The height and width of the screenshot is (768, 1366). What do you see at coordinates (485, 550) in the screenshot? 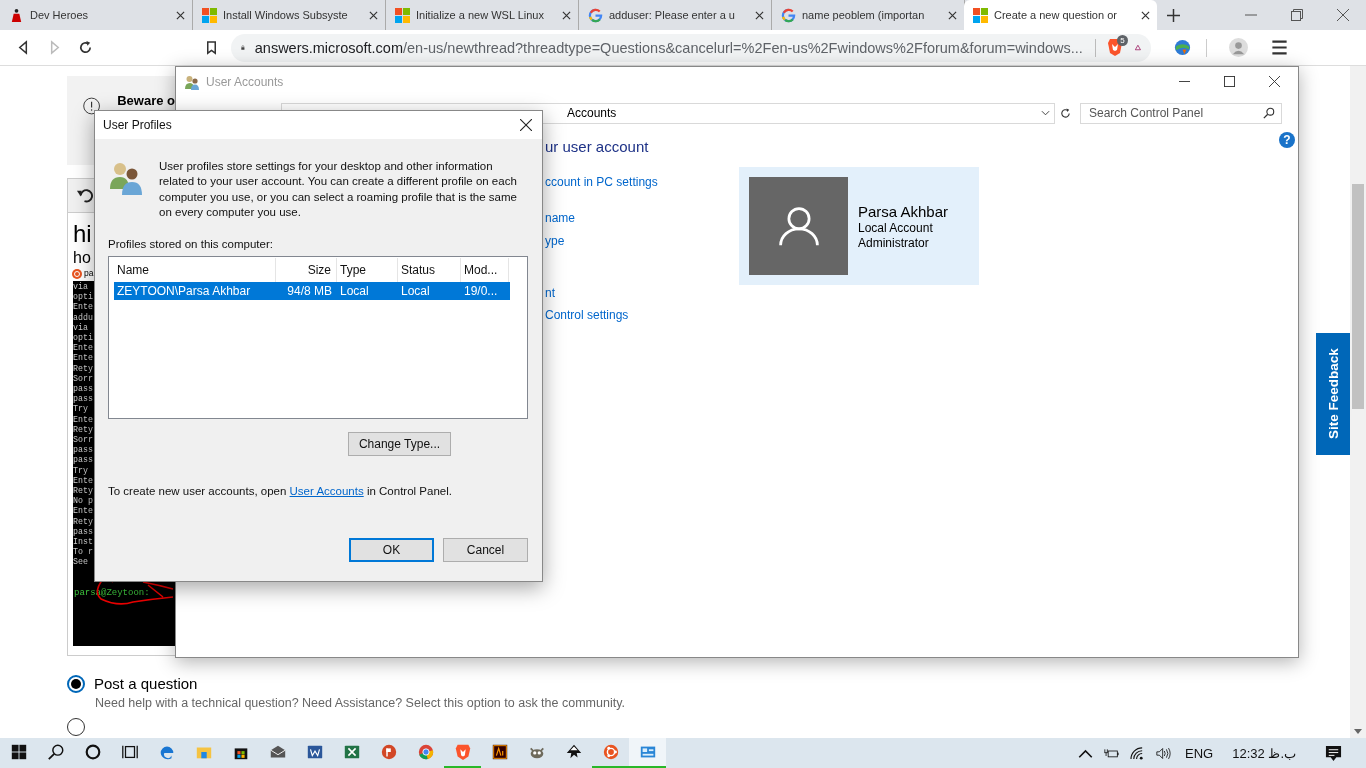
I see `cancel-button: Cancel` at bounding box center [485, 550].